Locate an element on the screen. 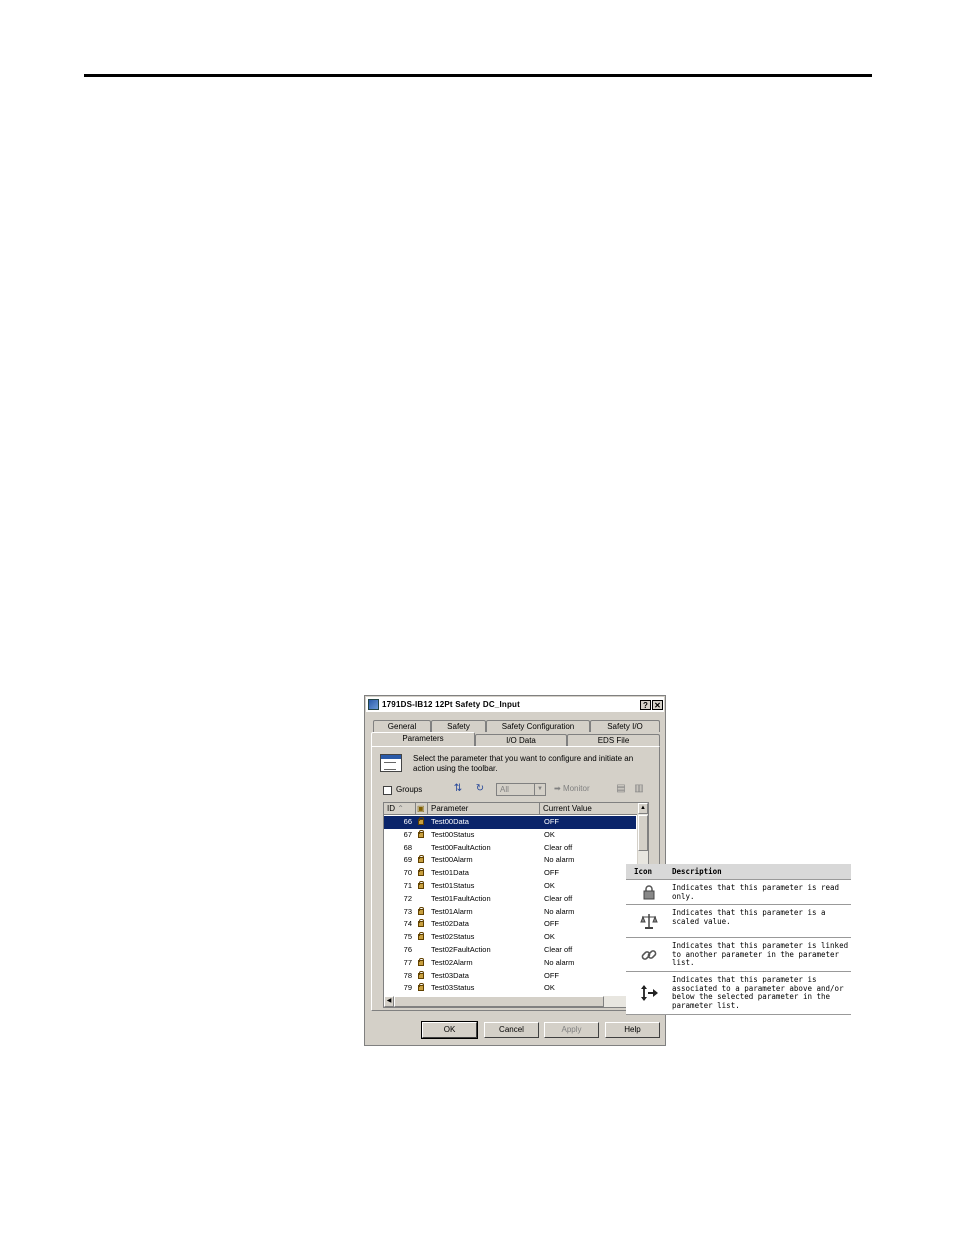 The image size is (954, 1235). groups-label: Groups is located at coordinates (409, 789).